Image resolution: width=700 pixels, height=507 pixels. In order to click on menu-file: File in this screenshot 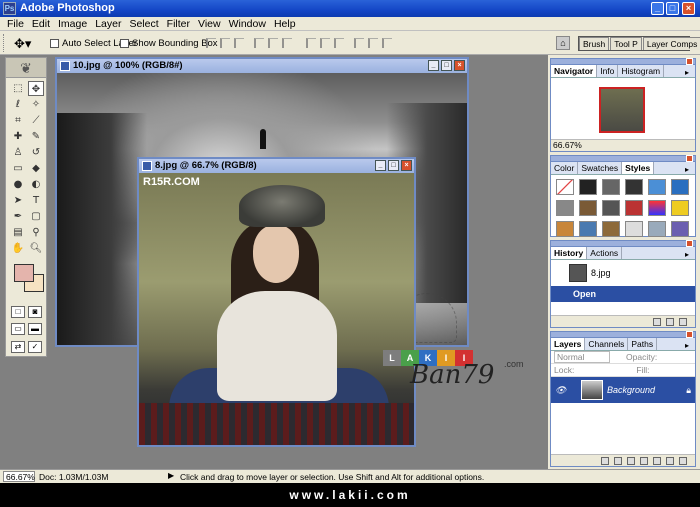, I will do `click(15, 24)`.